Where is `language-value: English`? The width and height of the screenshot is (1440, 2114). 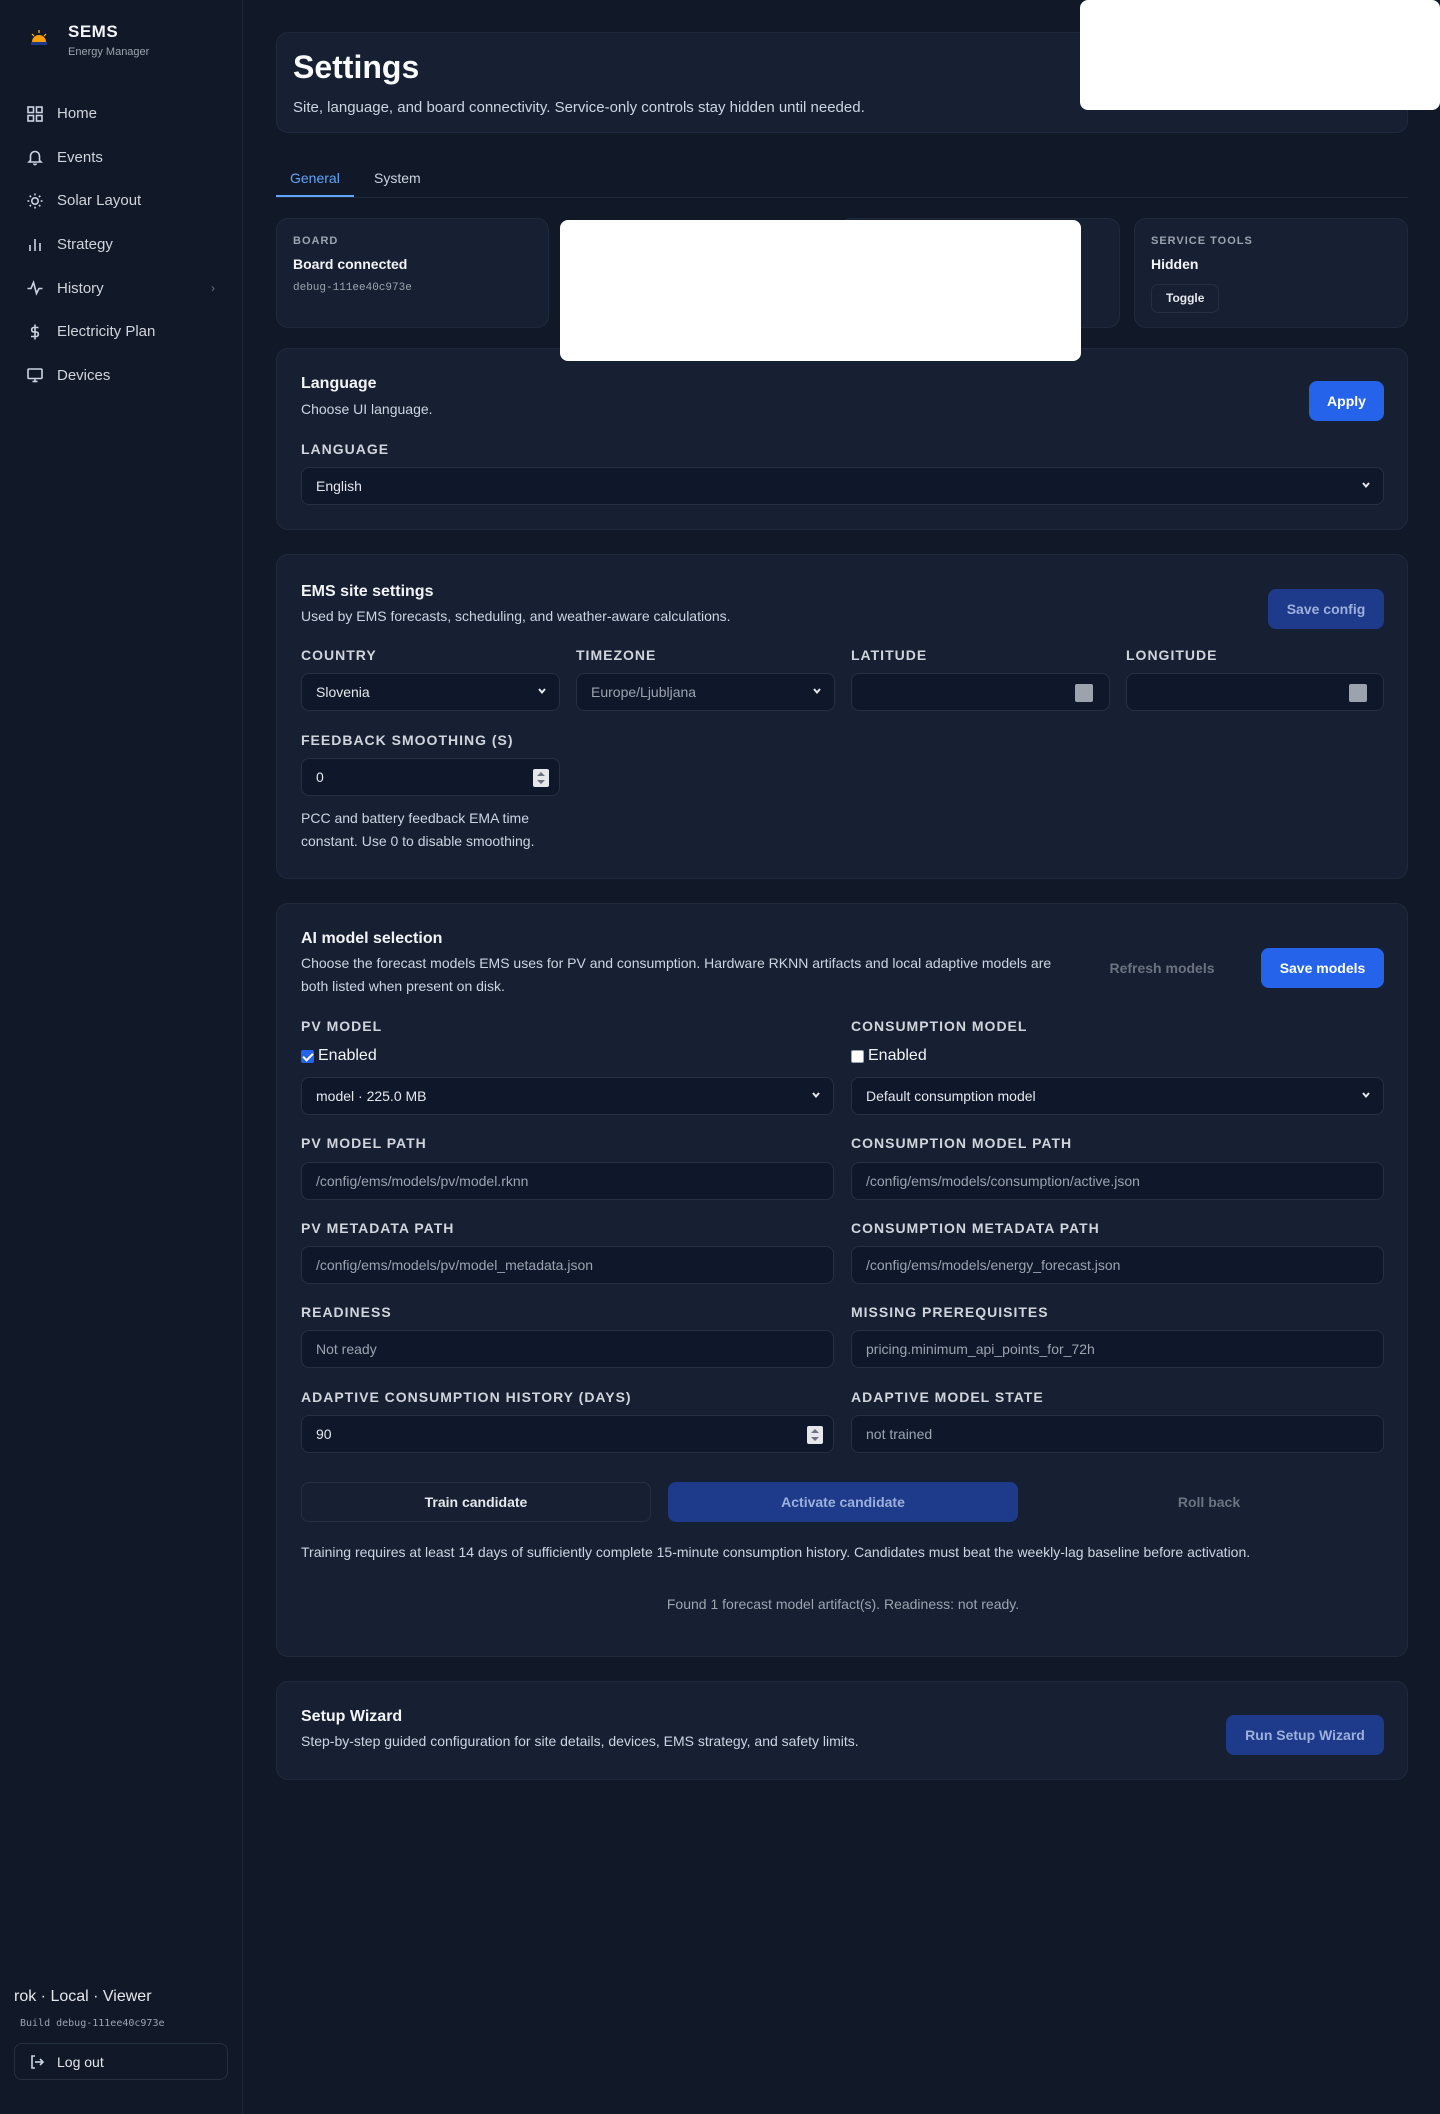
language-value: English is located at coordinates (339, 486).